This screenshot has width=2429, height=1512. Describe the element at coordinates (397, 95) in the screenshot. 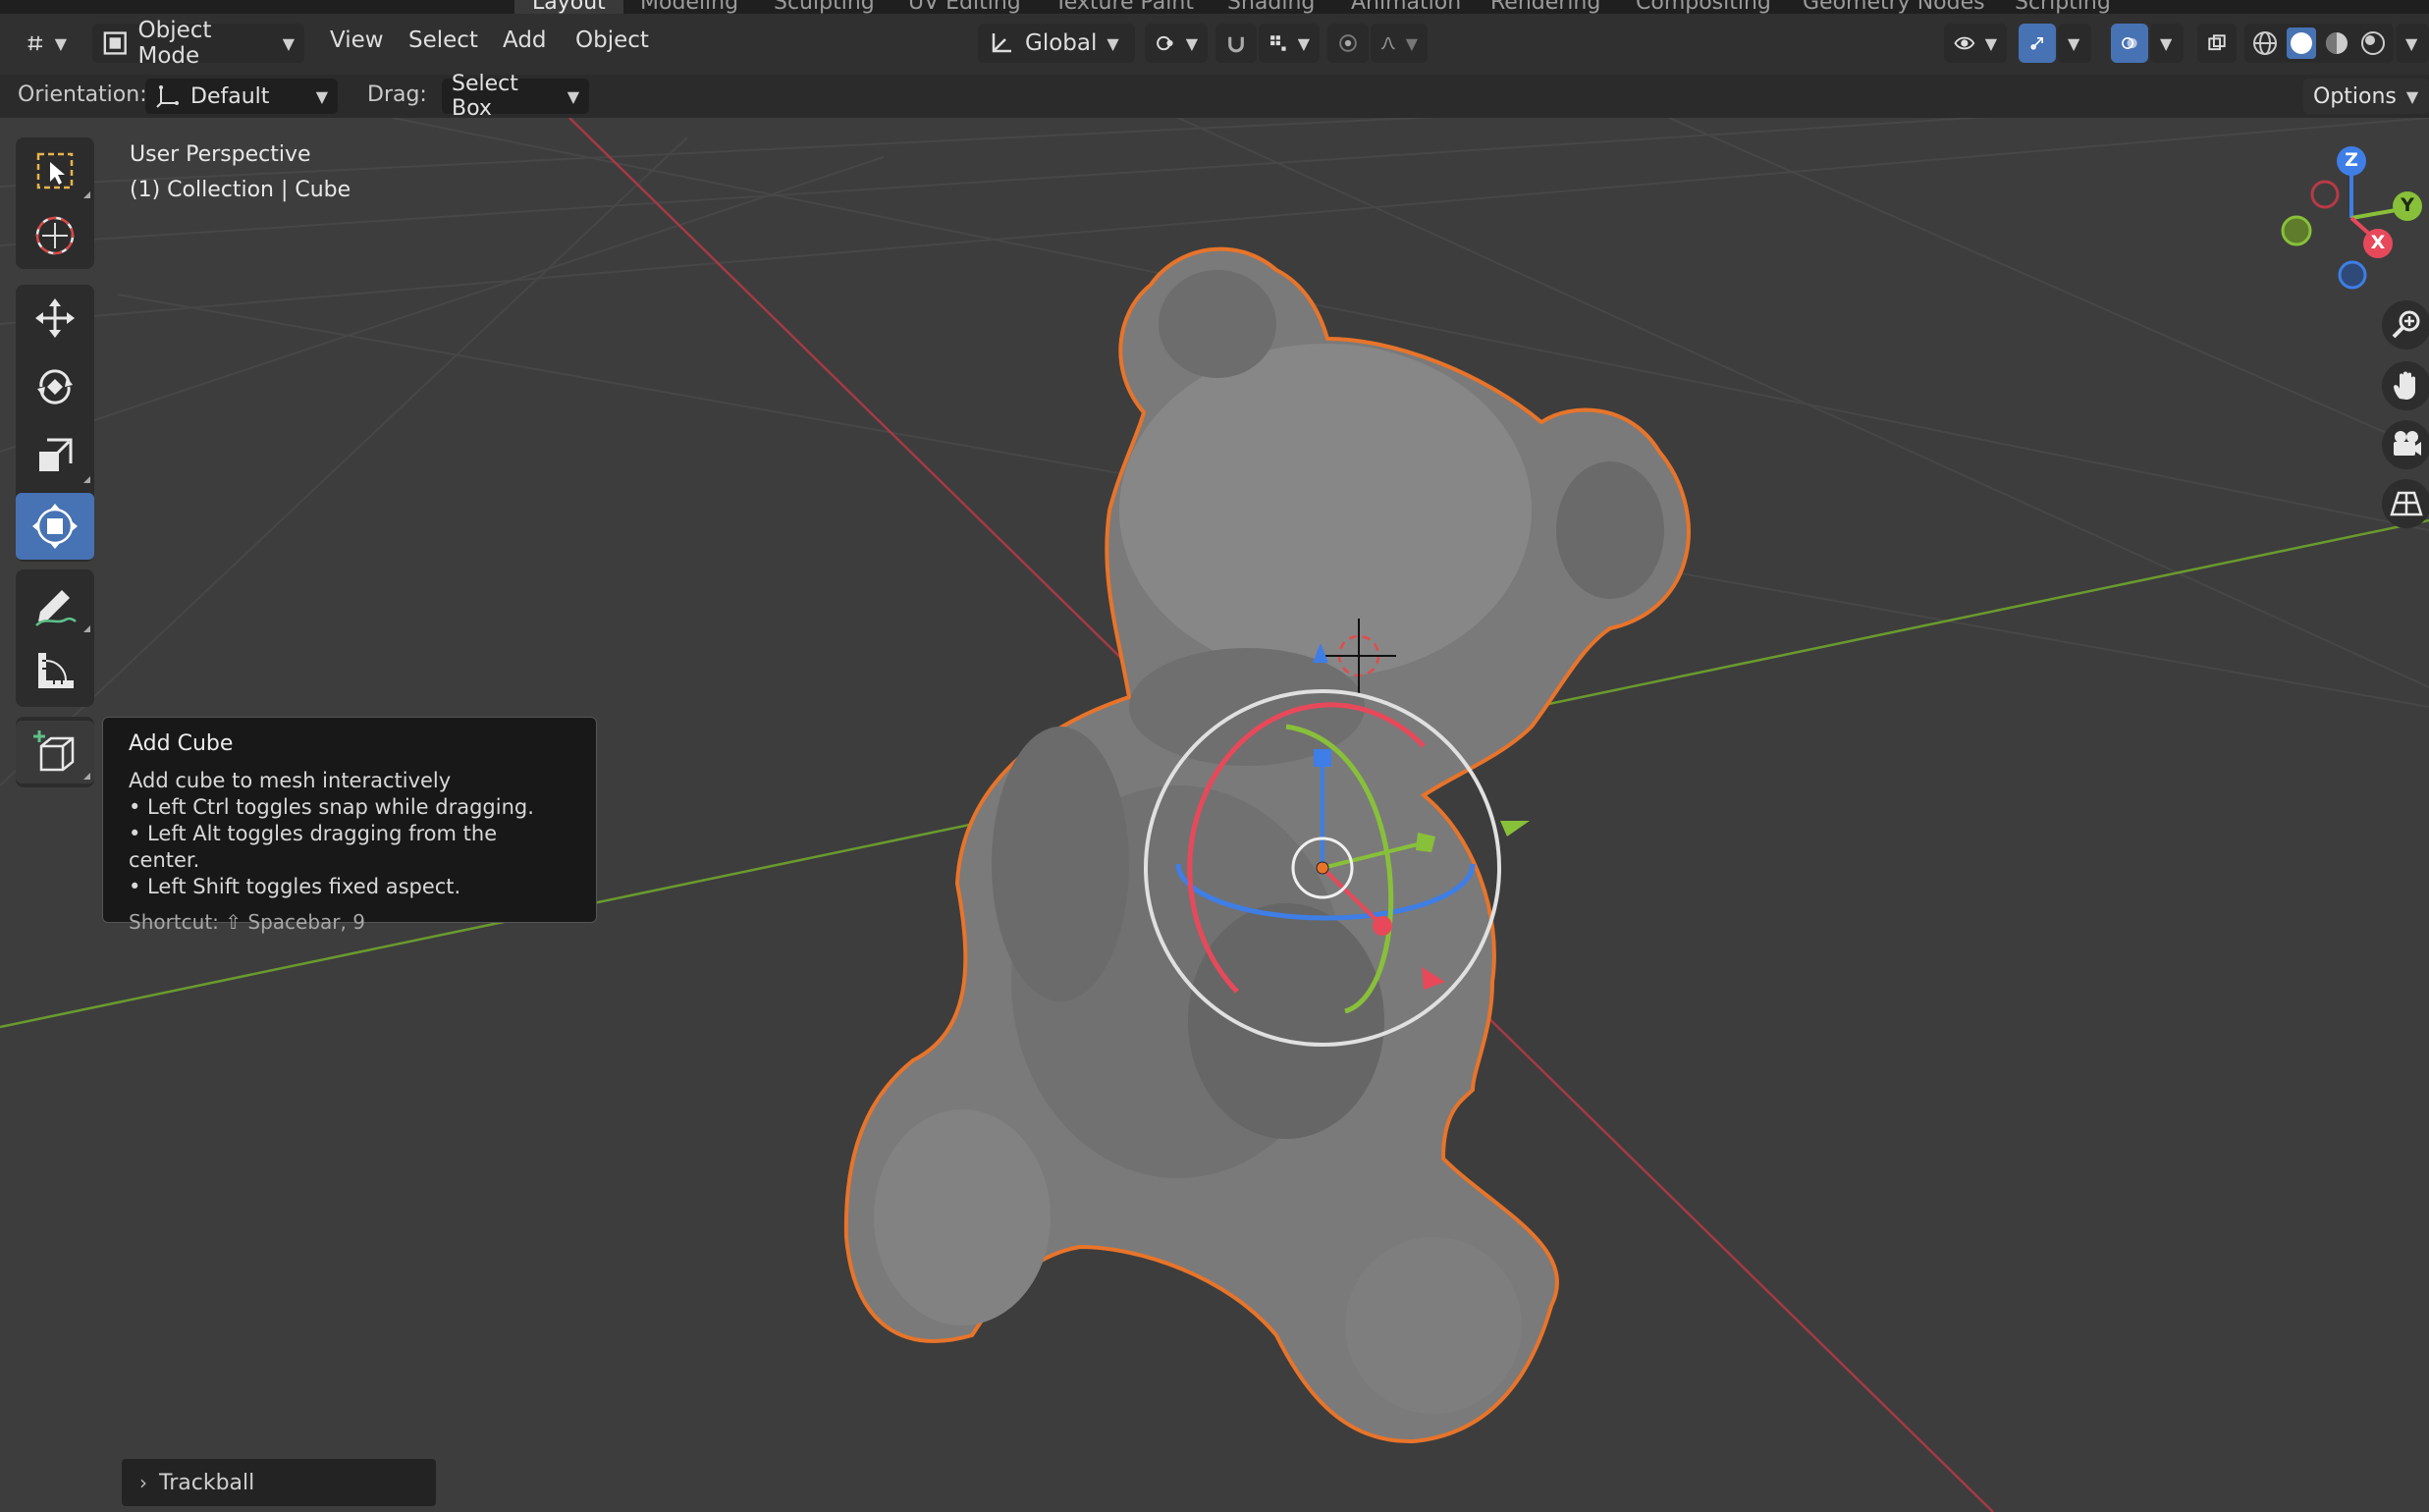

I see `drag-label: Drag:` at that location.